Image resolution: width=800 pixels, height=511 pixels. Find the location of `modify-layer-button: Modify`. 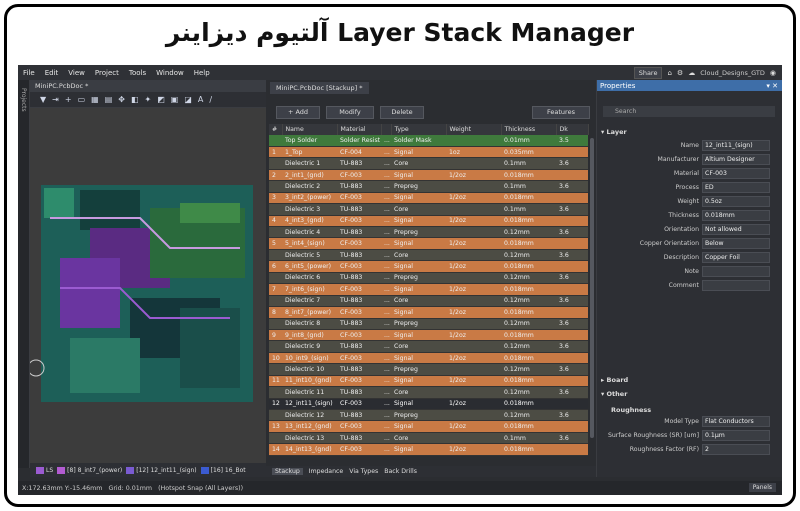

modify-layer-button: Modify is located at coordinates (350, 112).